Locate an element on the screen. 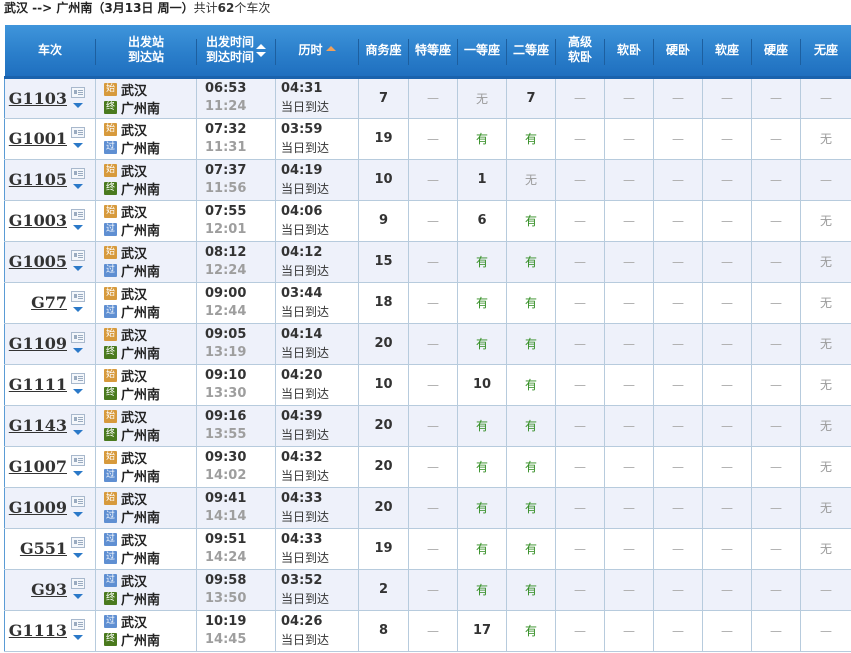  arrival-time: 13:50 is located at coordinates (226, 598).